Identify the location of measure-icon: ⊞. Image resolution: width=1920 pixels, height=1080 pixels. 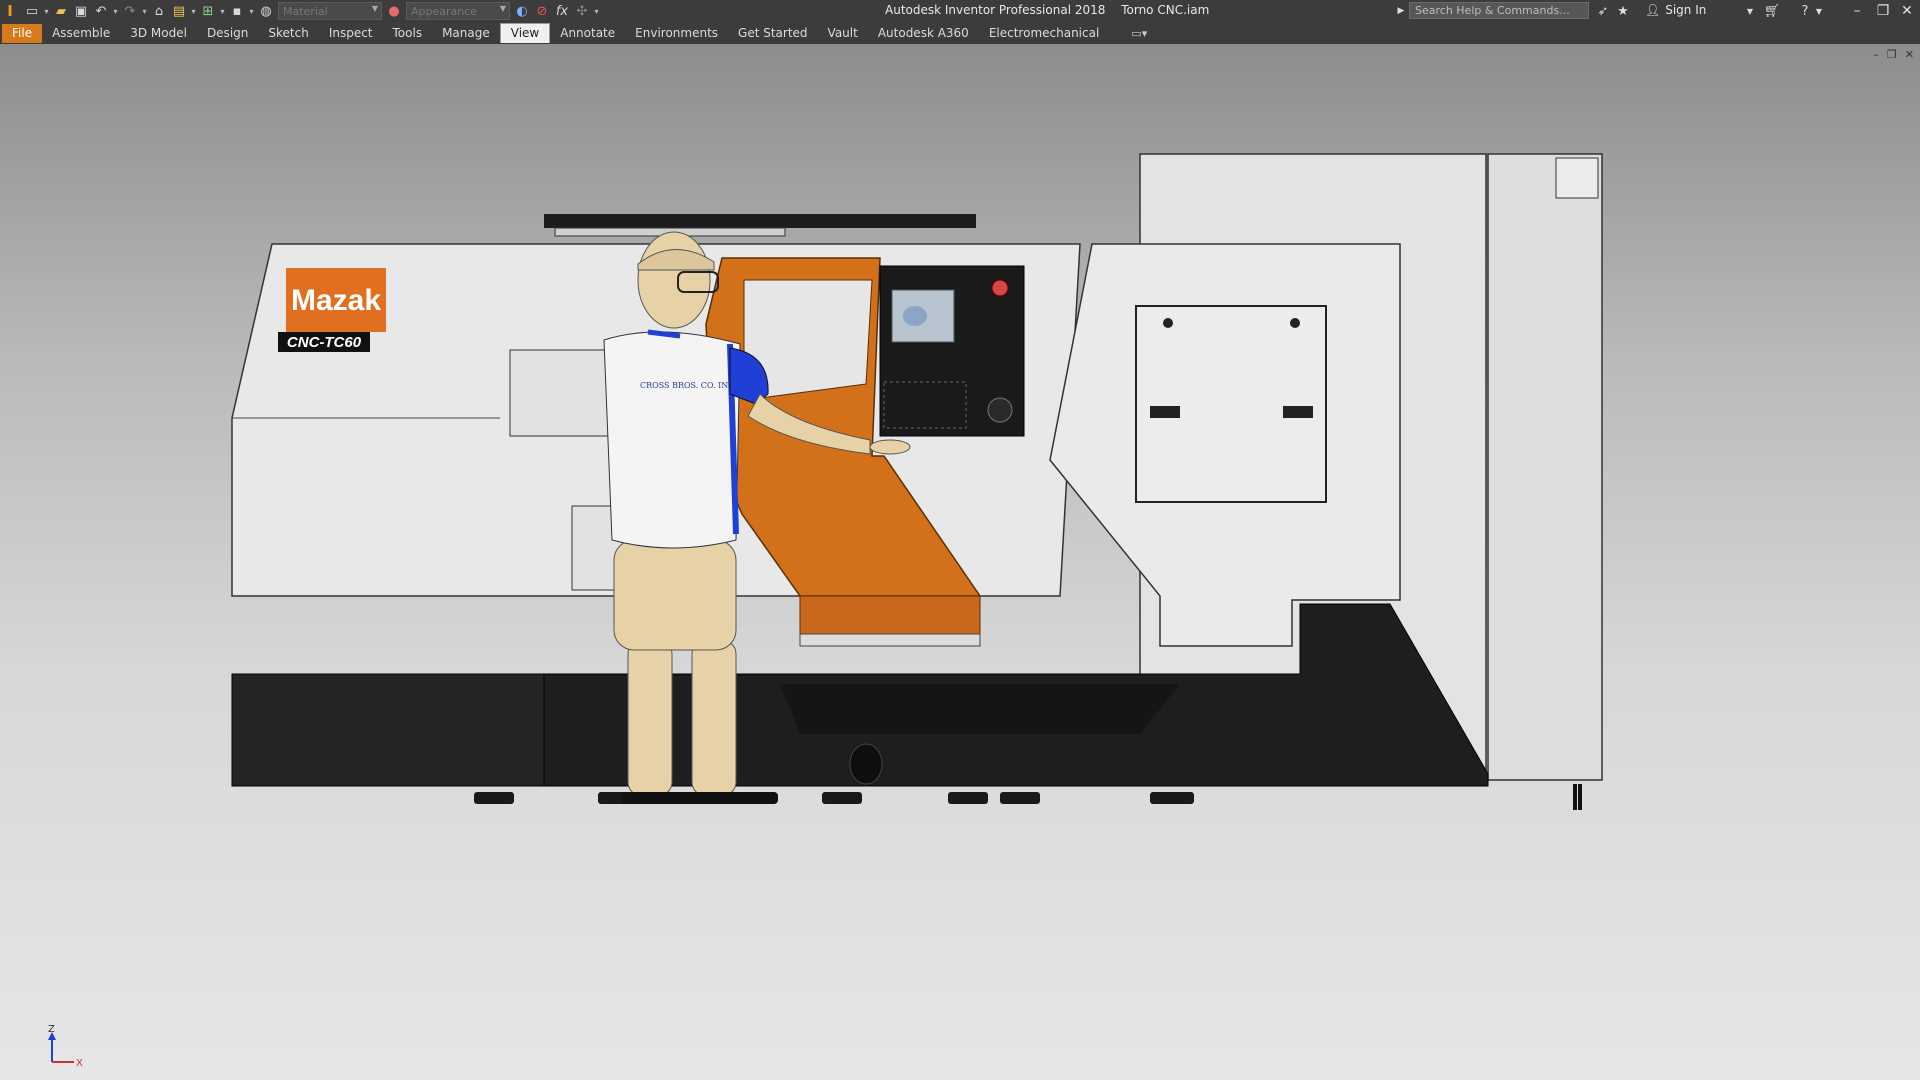
(208, 11).